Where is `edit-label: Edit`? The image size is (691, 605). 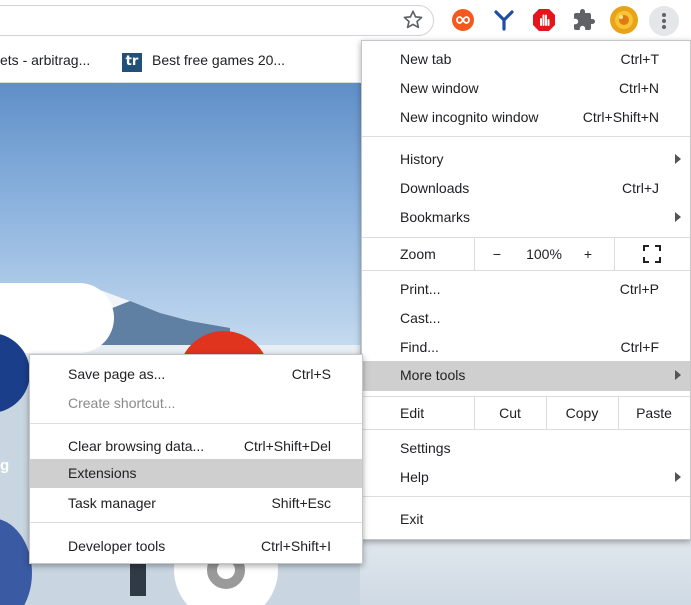
edit-label: Edit is located at coordinates (412, 413).